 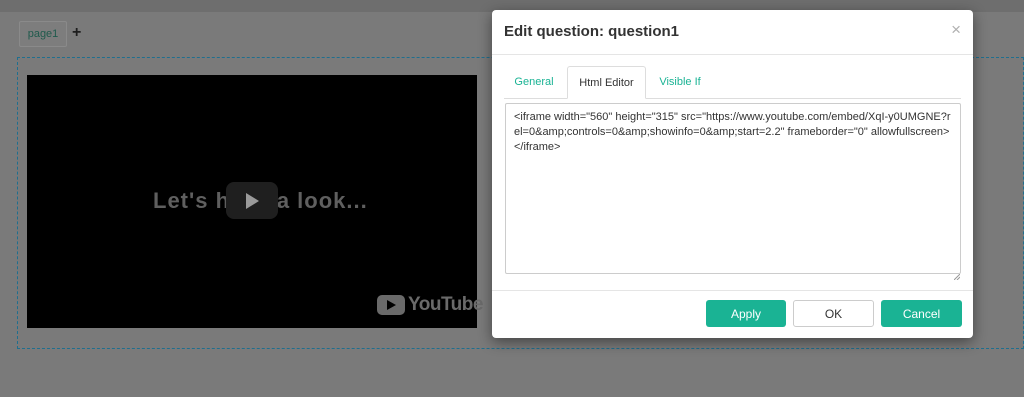 I want to click on youtube-logo: YouTube, so click(x=430, y=305).